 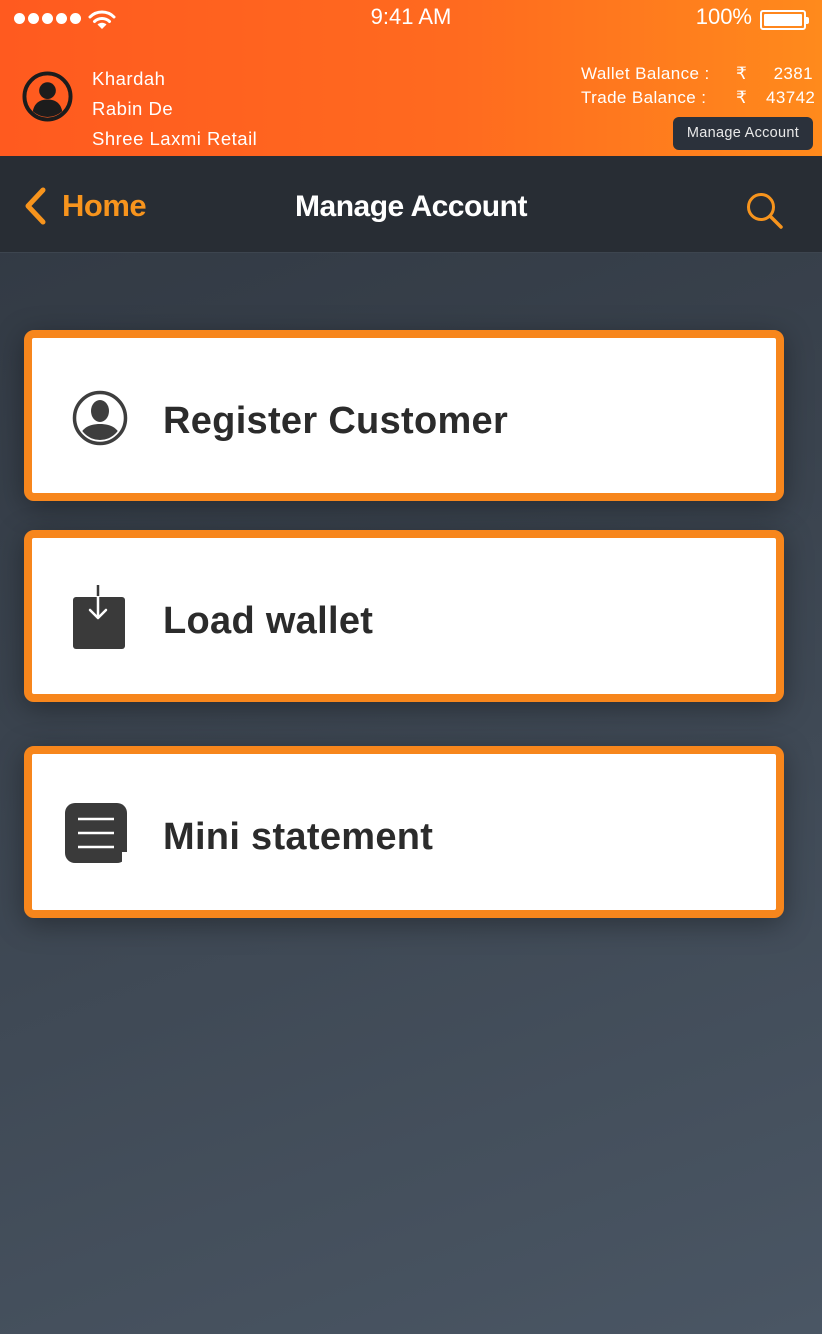 I want to click on nav-bar: Home Manage Account, so click(x=411, y=204).